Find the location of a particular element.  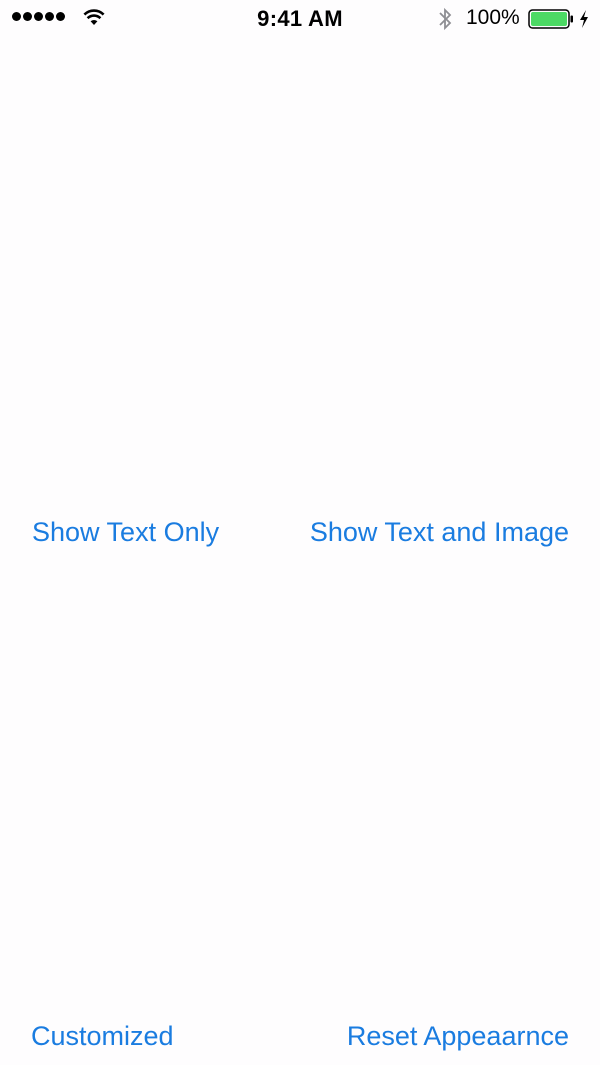

charging-bolt-icon is located at coordinates (584, 19).